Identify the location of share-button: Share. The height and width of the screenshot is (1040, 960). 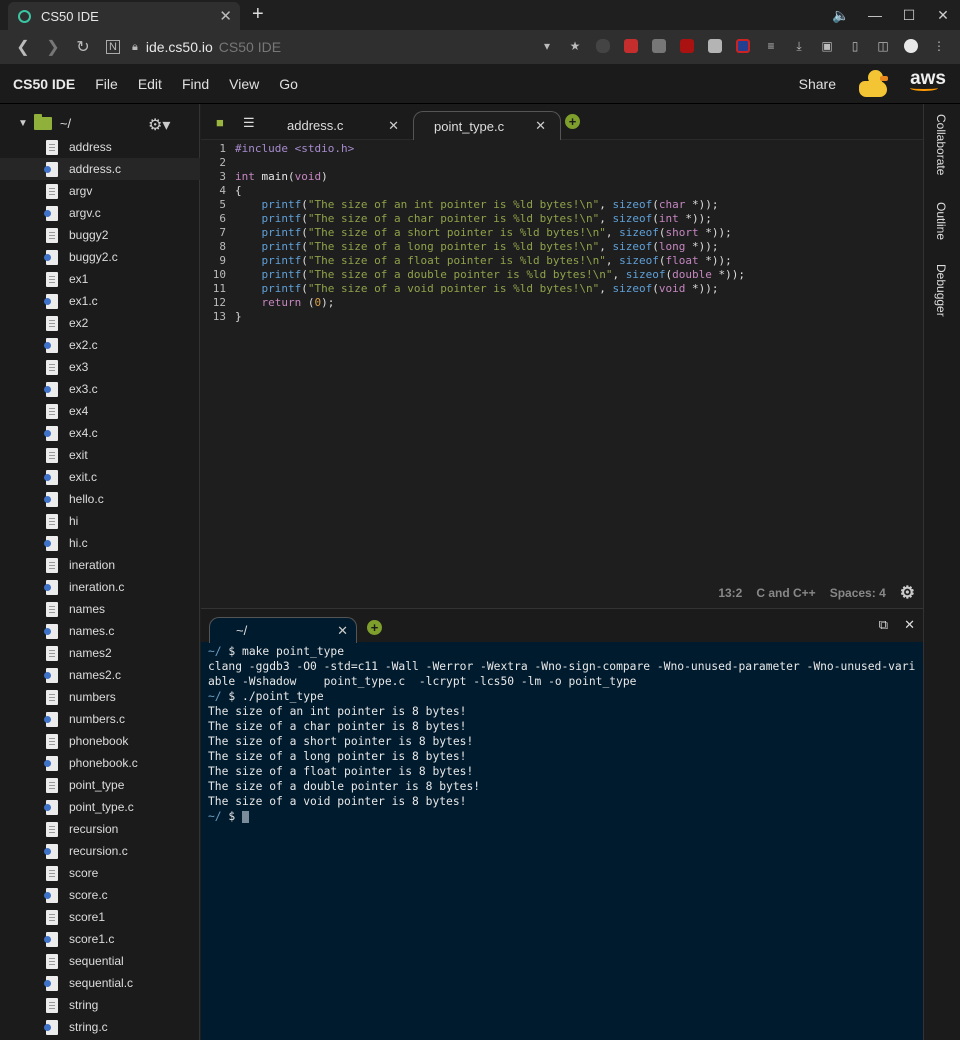
(817, 84).